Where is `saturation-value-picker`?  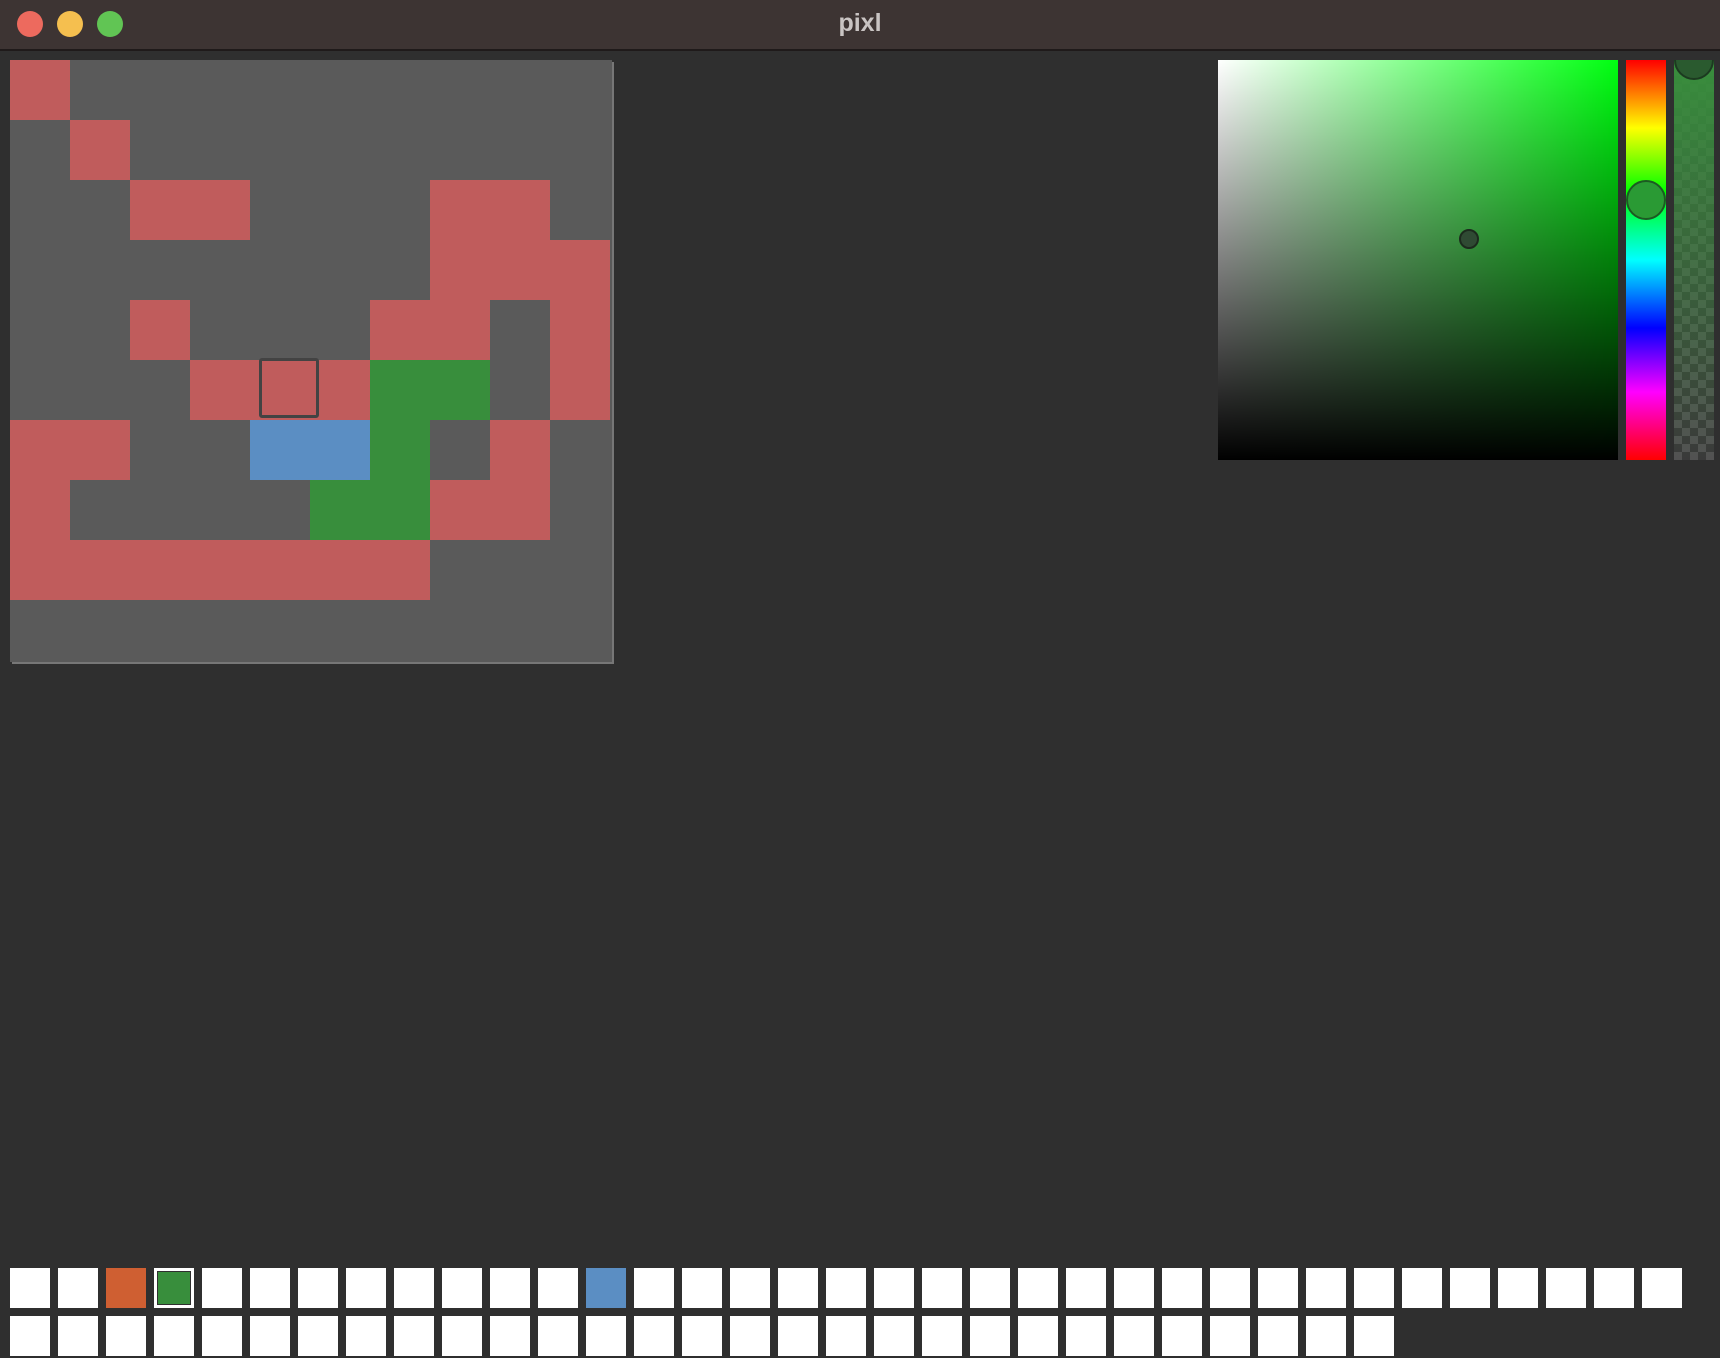 saturation-value-picker is located at coordinates (1418, 260).